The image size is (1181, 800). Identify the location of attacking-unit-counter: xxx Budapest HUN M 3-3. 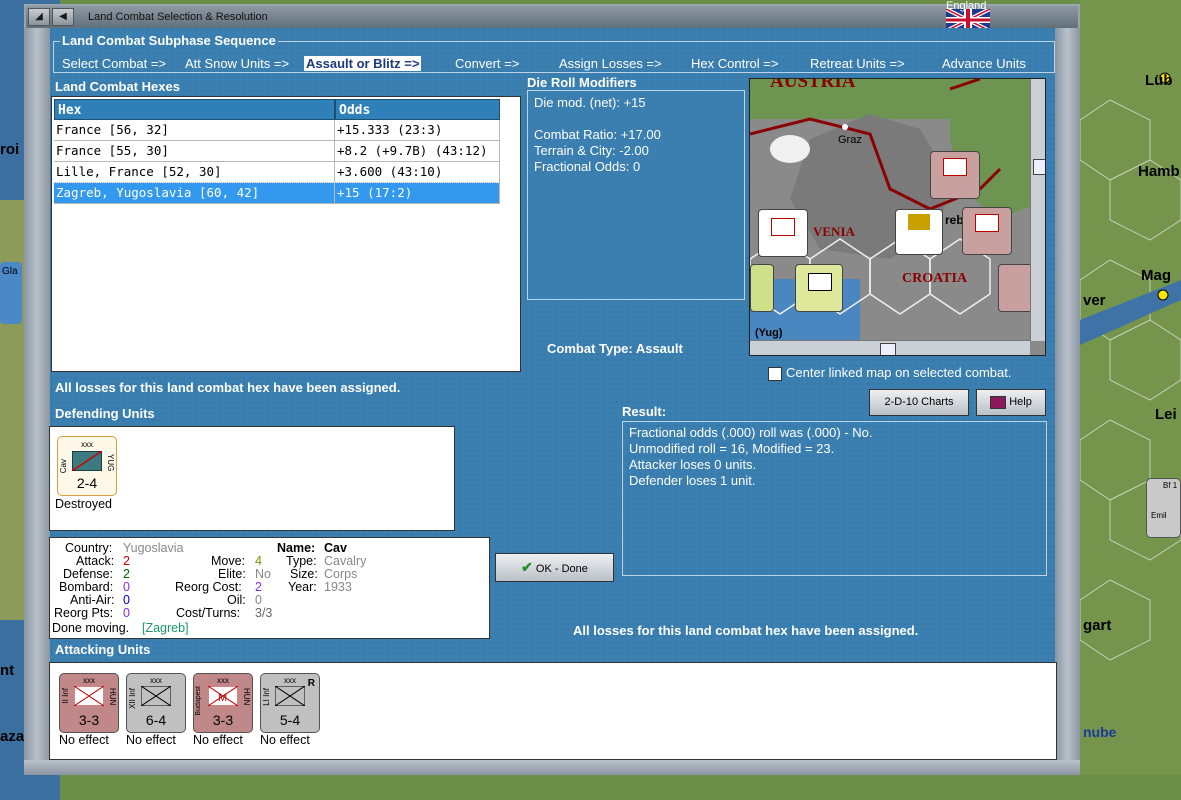
(223, 703).